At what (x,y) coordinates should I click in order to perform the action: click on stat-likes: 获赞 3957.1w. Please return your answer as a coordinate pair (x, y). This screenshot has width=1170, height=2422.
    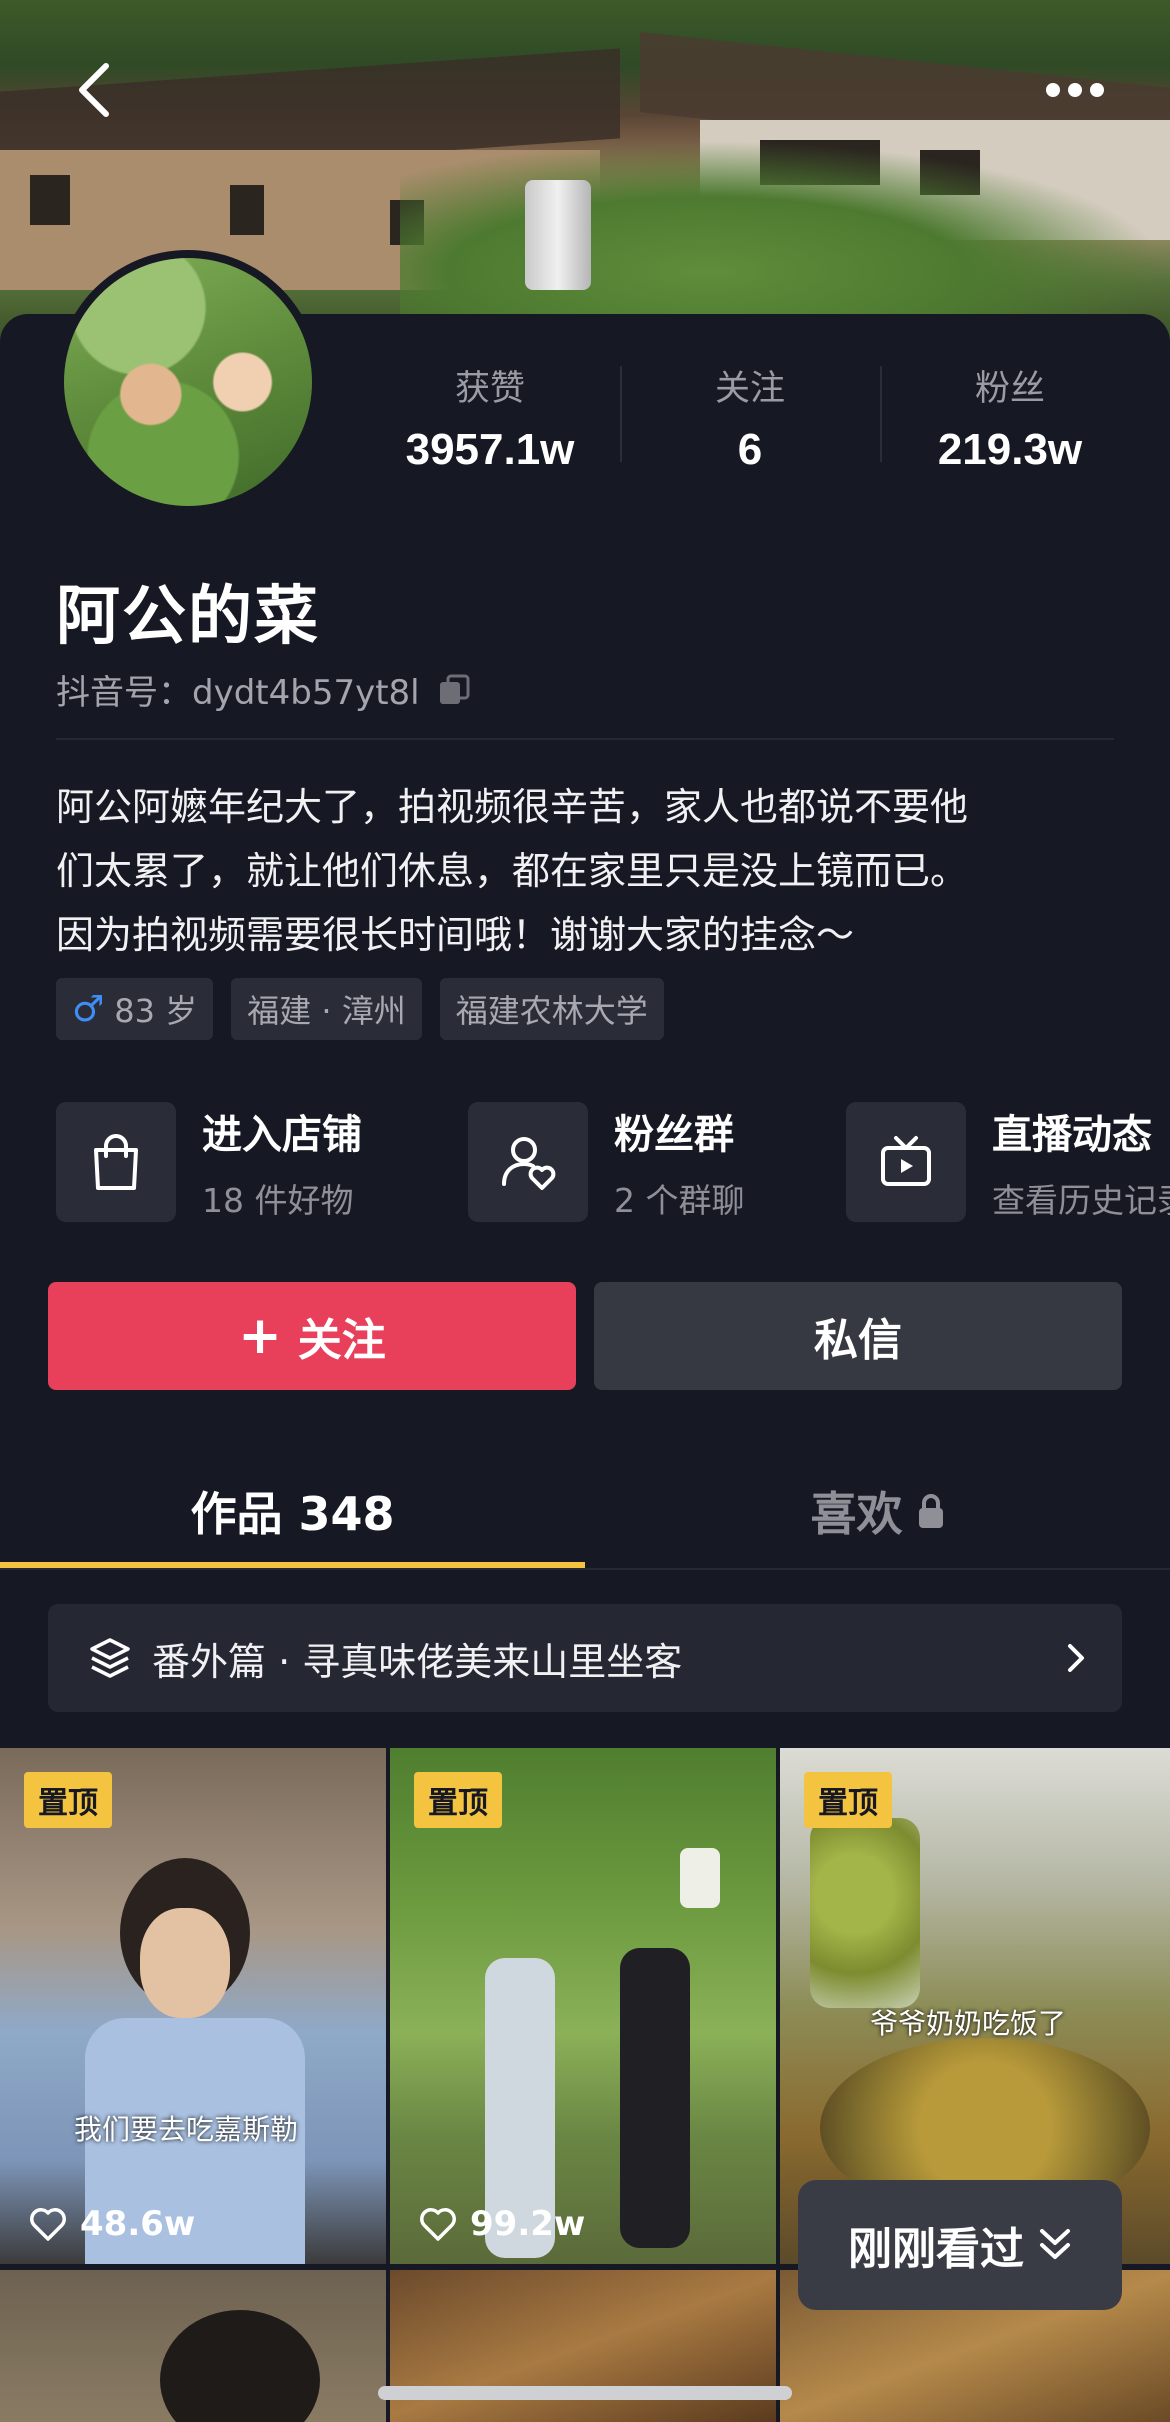
    Looking at the image, I should click on (490, 420).